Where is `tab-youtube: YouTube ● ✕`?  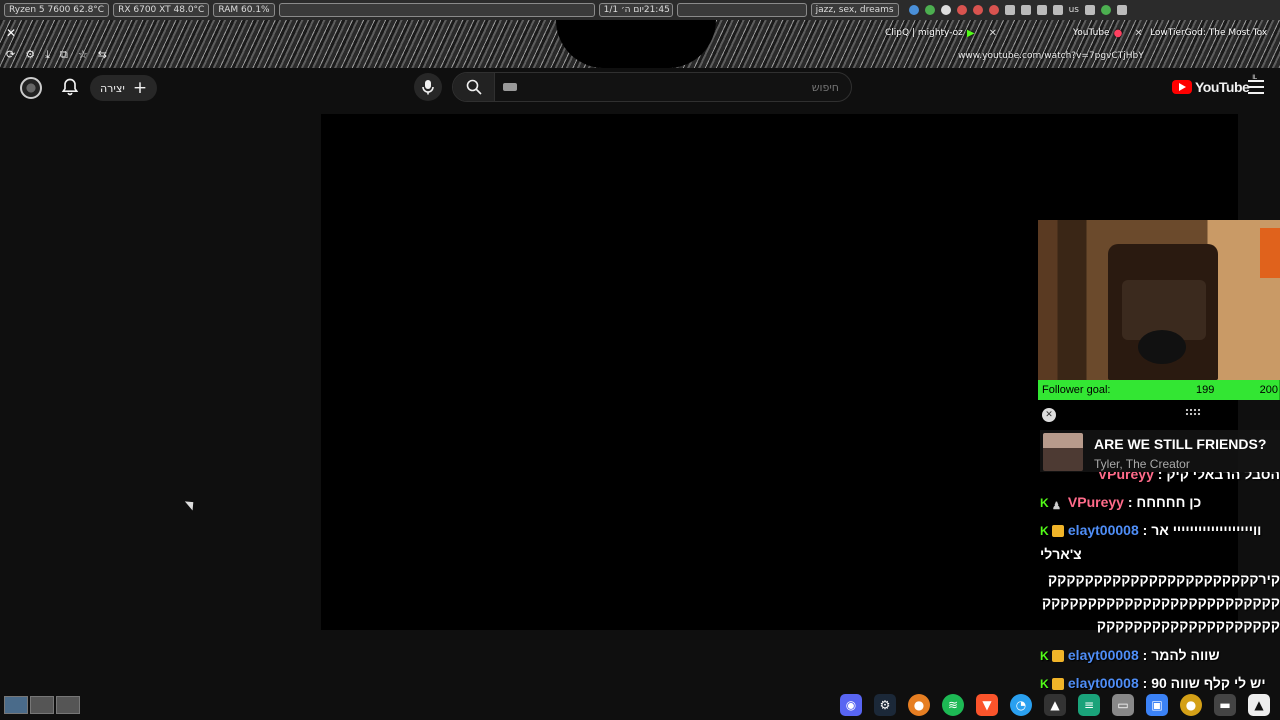 tab-youtube: YouTube ● ✕ is located at coordinates (1108, 33).